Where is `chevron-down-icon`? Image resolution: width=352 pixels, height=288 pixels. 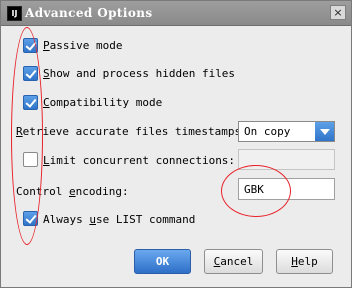
chevron-down-icon is located at coordinates (324, 131).